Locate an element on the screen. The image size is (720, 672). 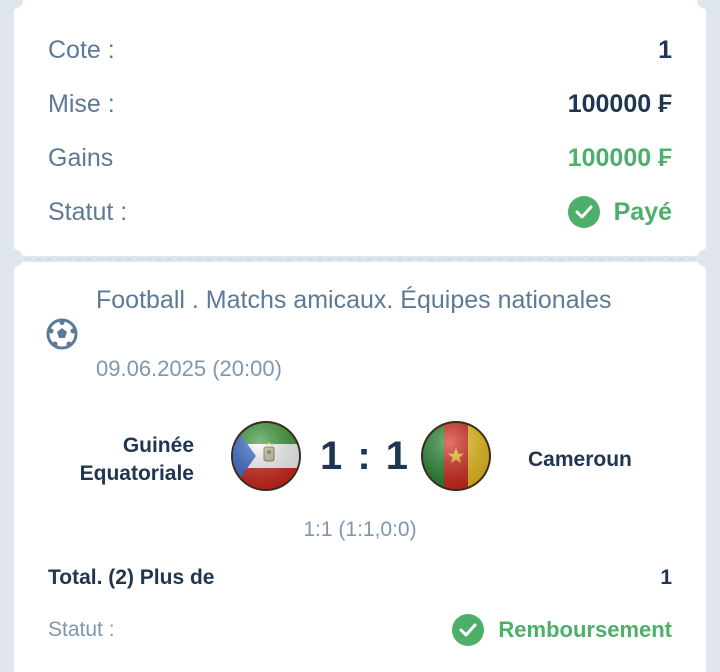
bet-selection-odds: 1 is located at coordinates (666, 577).